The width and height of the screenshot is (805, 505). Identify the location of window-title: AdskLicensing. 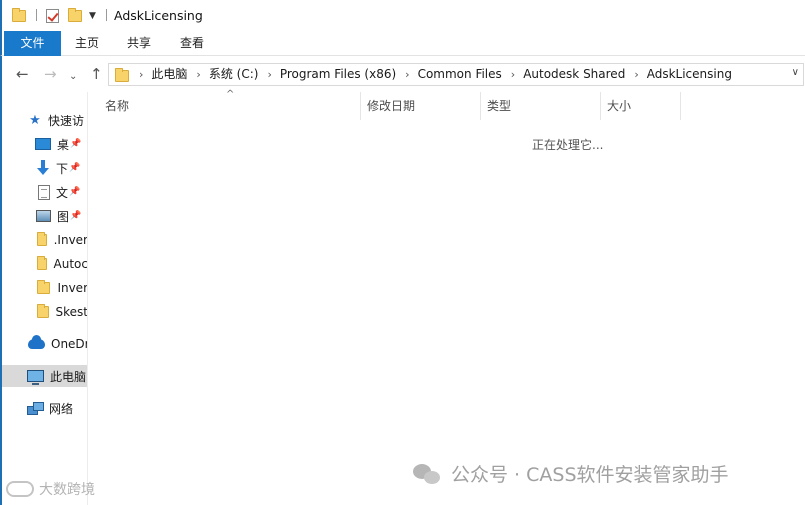
(158, 15).